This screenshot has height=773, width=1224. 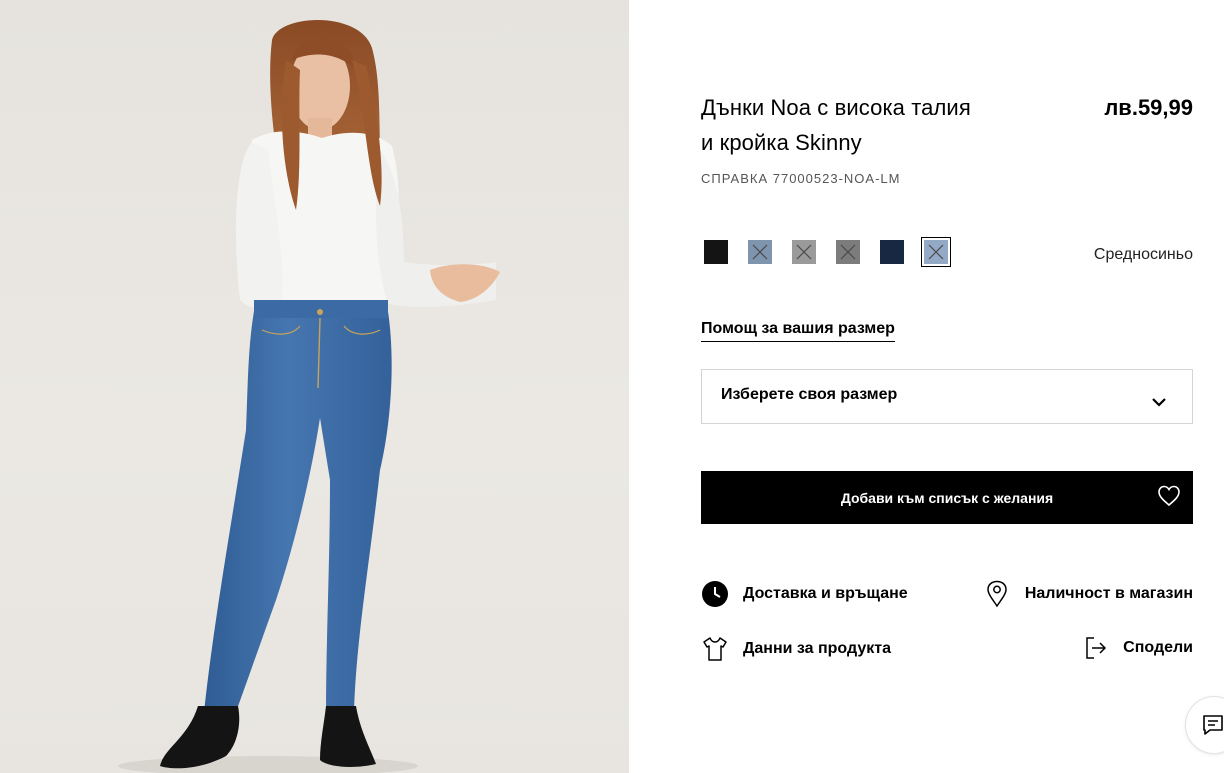 I want to click on product-title-line-2: и кройка Skinny, so click(x=781, y=142).